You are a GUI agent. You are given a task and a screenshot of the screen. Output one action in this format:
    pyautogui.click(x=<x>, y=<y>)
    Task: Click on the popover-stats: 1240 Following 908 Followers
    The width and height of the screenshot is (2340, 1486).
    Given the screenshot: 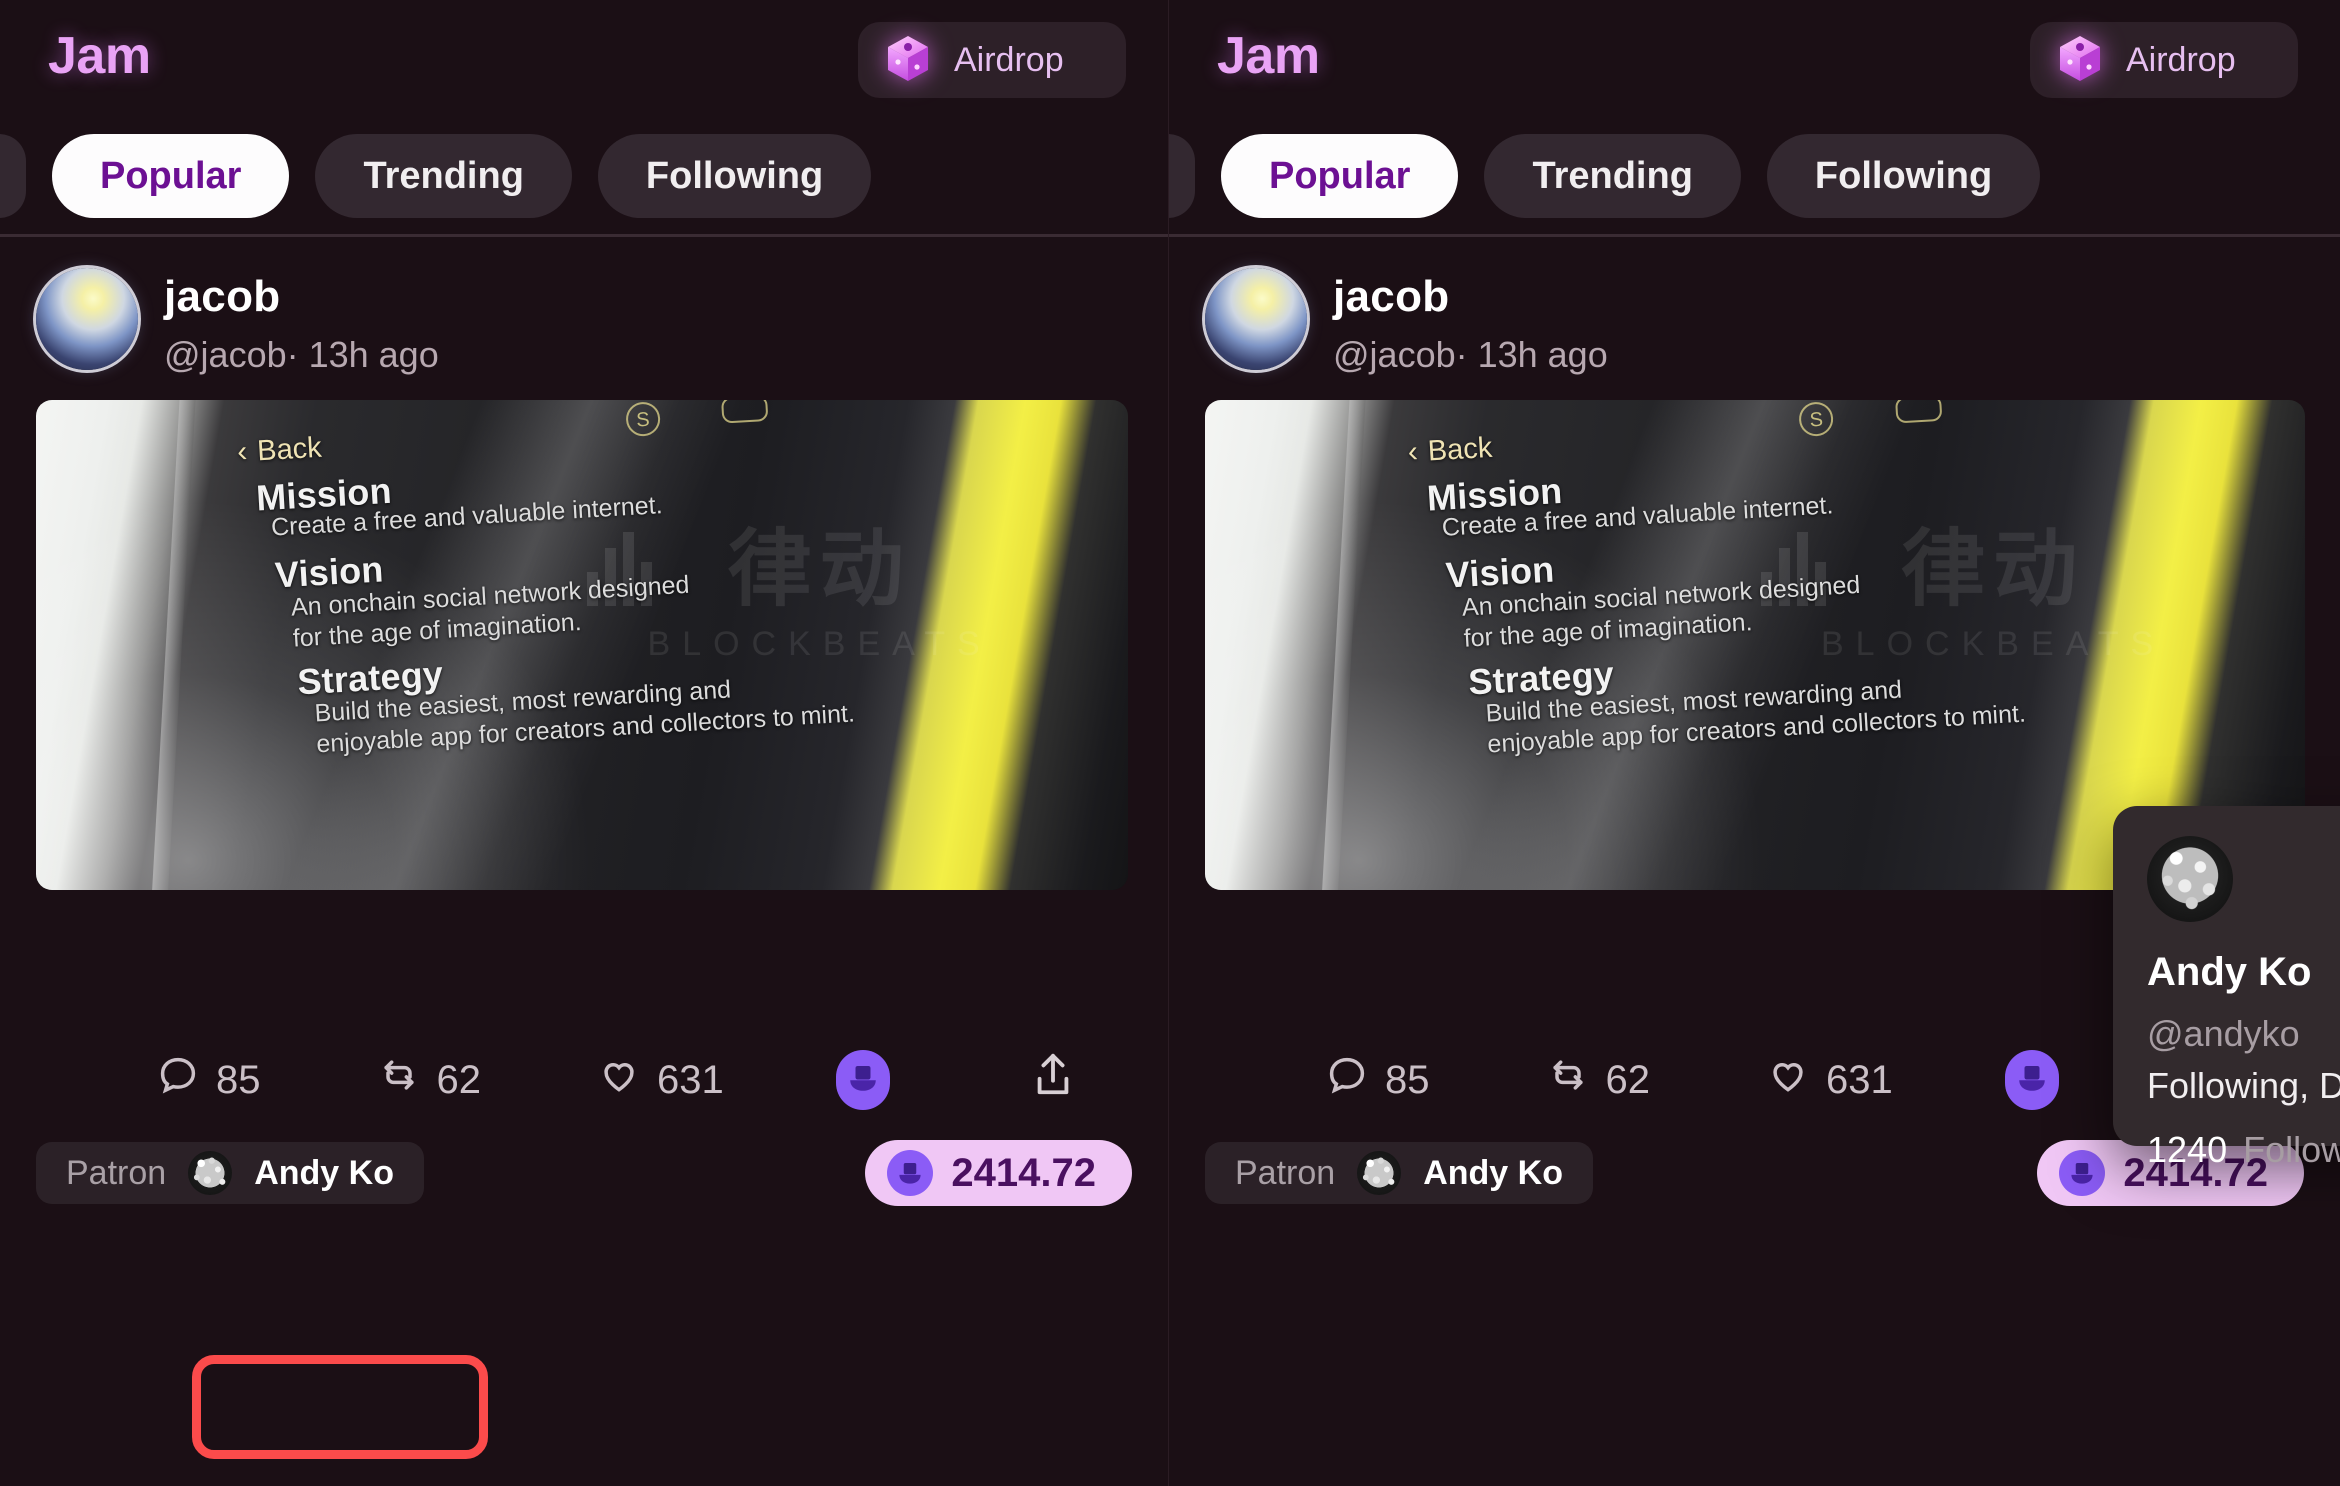 What is the action you would take?
    pyautogui.click(x=2243, y=1150)
    